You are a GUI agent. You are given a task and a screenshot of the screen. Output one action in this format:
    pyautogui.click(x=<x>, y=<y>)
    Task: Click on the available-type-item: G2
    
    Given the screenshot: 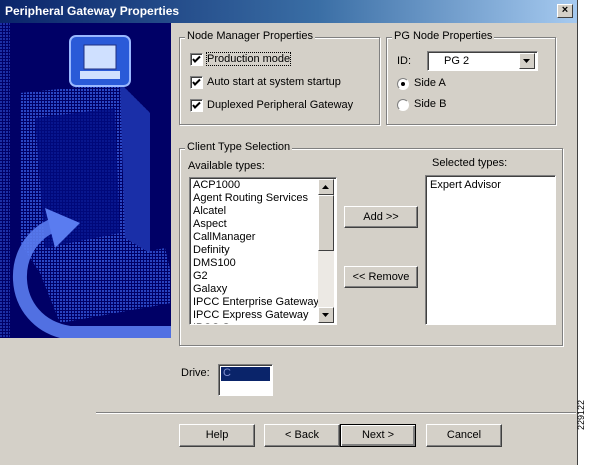 What is the action you would take?
    pyautogui.click(x=254, y=276)
    